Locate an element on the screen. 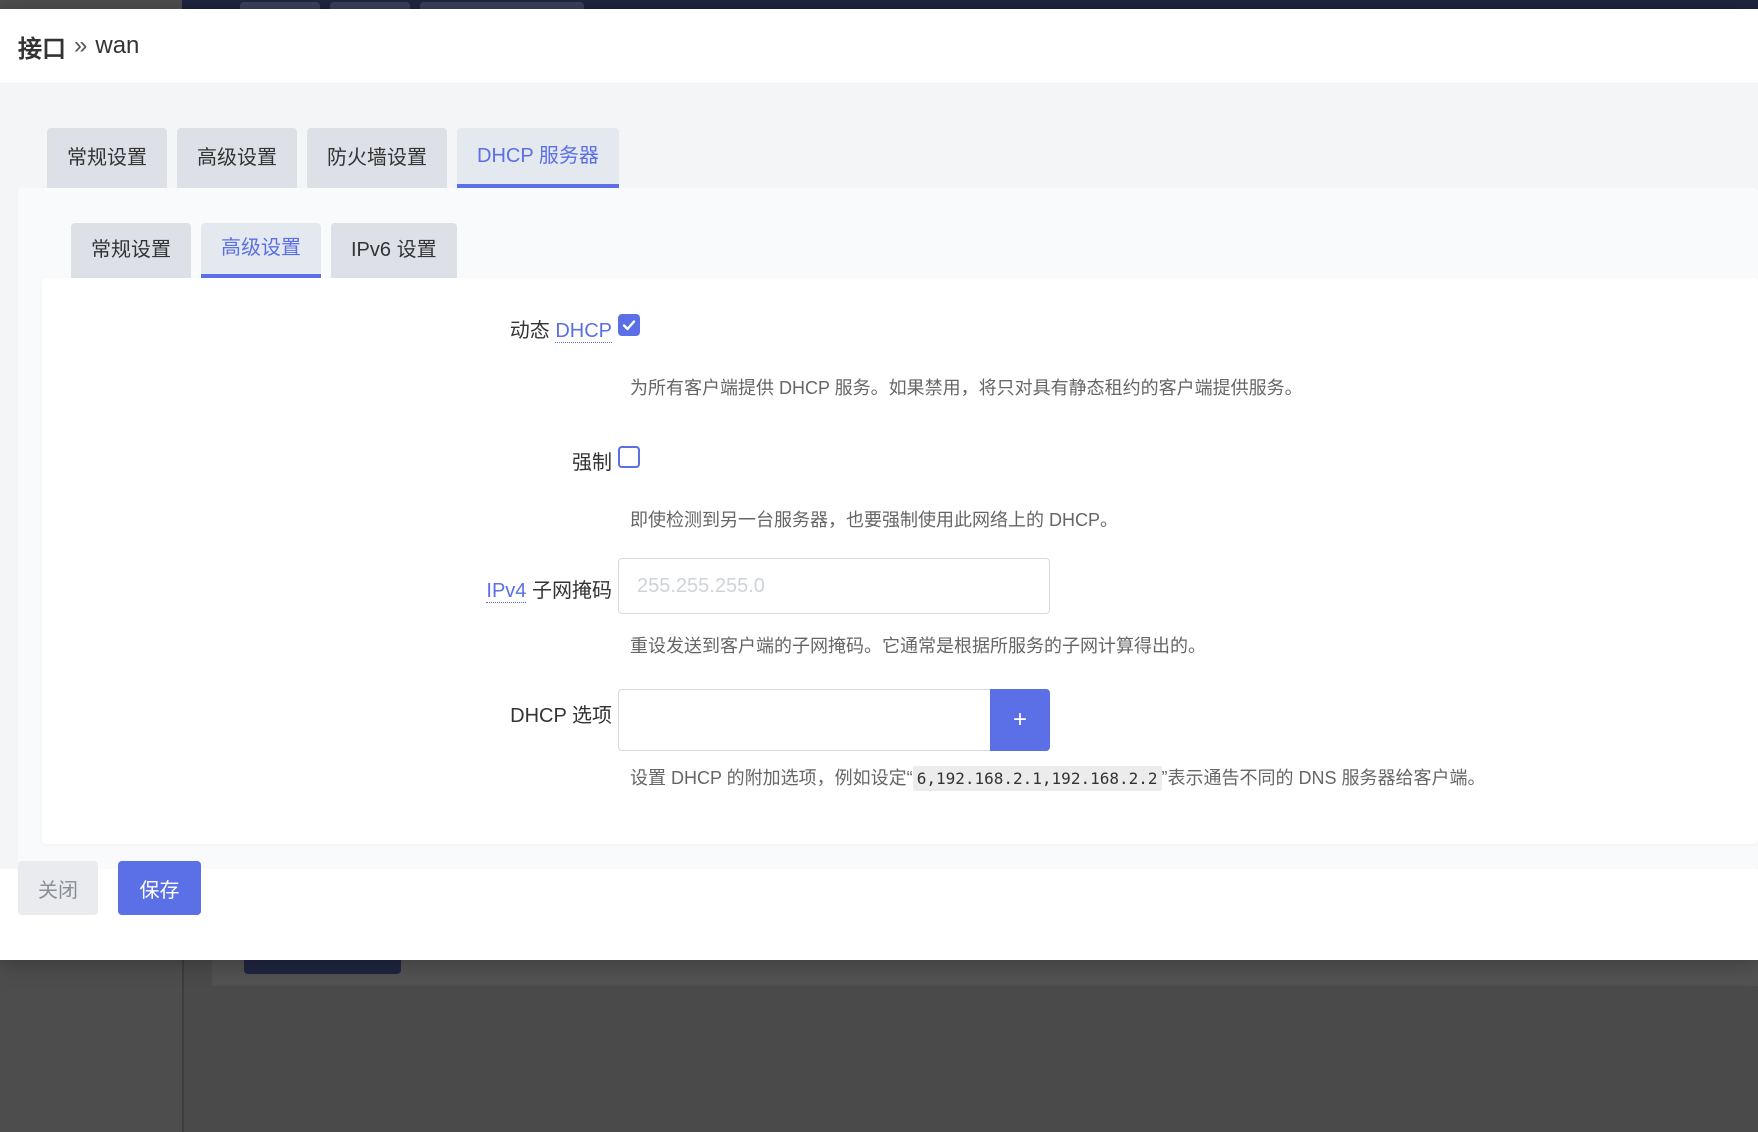  dynamic-dhcp-checkbox is located at coordinates (629, 325).